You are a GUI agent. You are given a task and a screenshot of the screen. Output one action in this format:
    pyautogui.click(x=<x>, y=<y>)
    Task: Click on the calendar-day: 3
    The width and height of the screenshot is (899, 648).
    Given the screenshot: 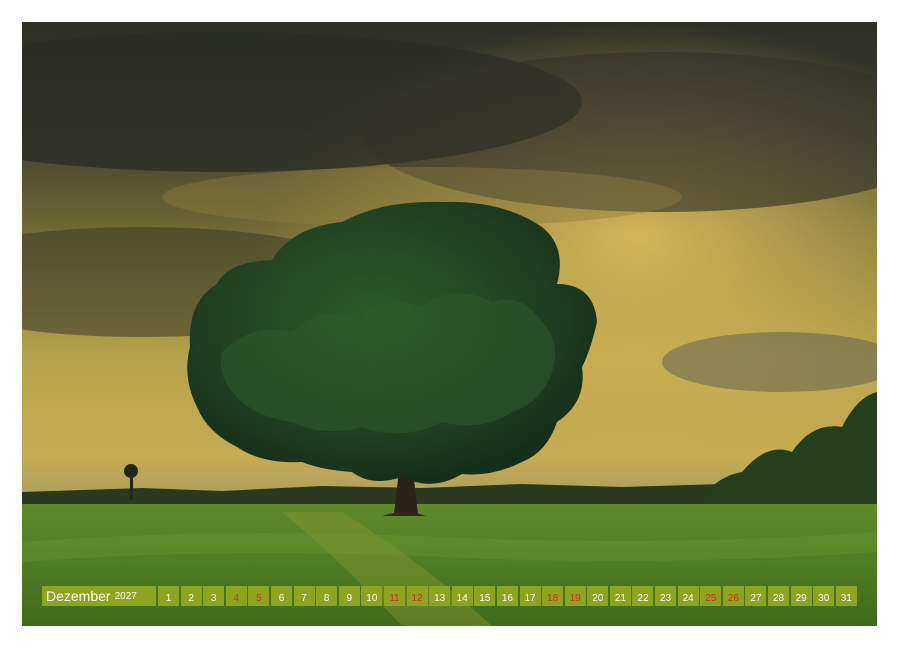 What is the action you would take?
    pyautogui.click(x=214, y=596)
    